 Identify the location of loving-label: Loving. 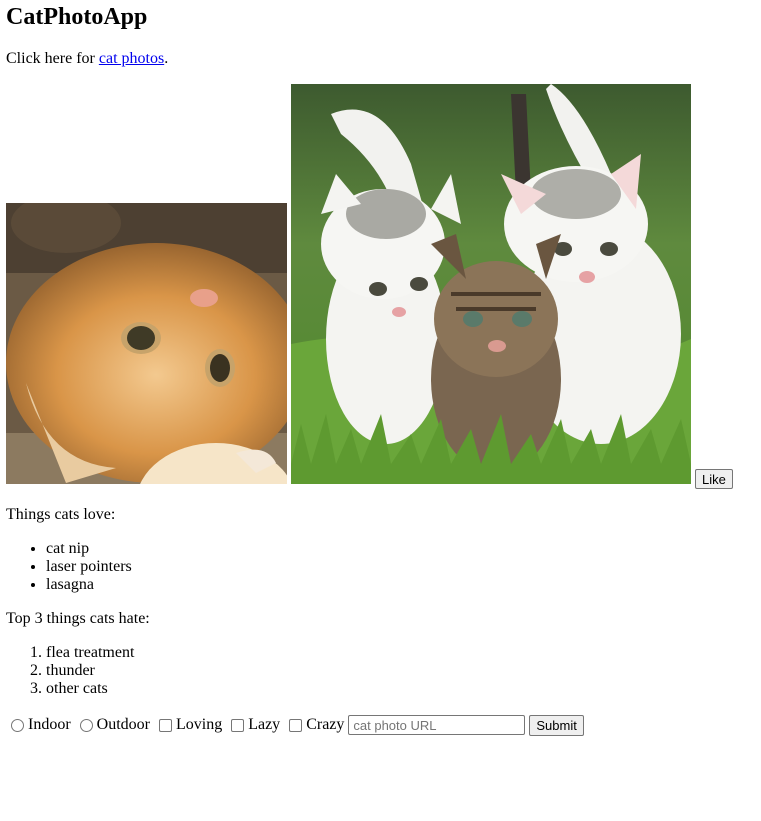
(199, 724).